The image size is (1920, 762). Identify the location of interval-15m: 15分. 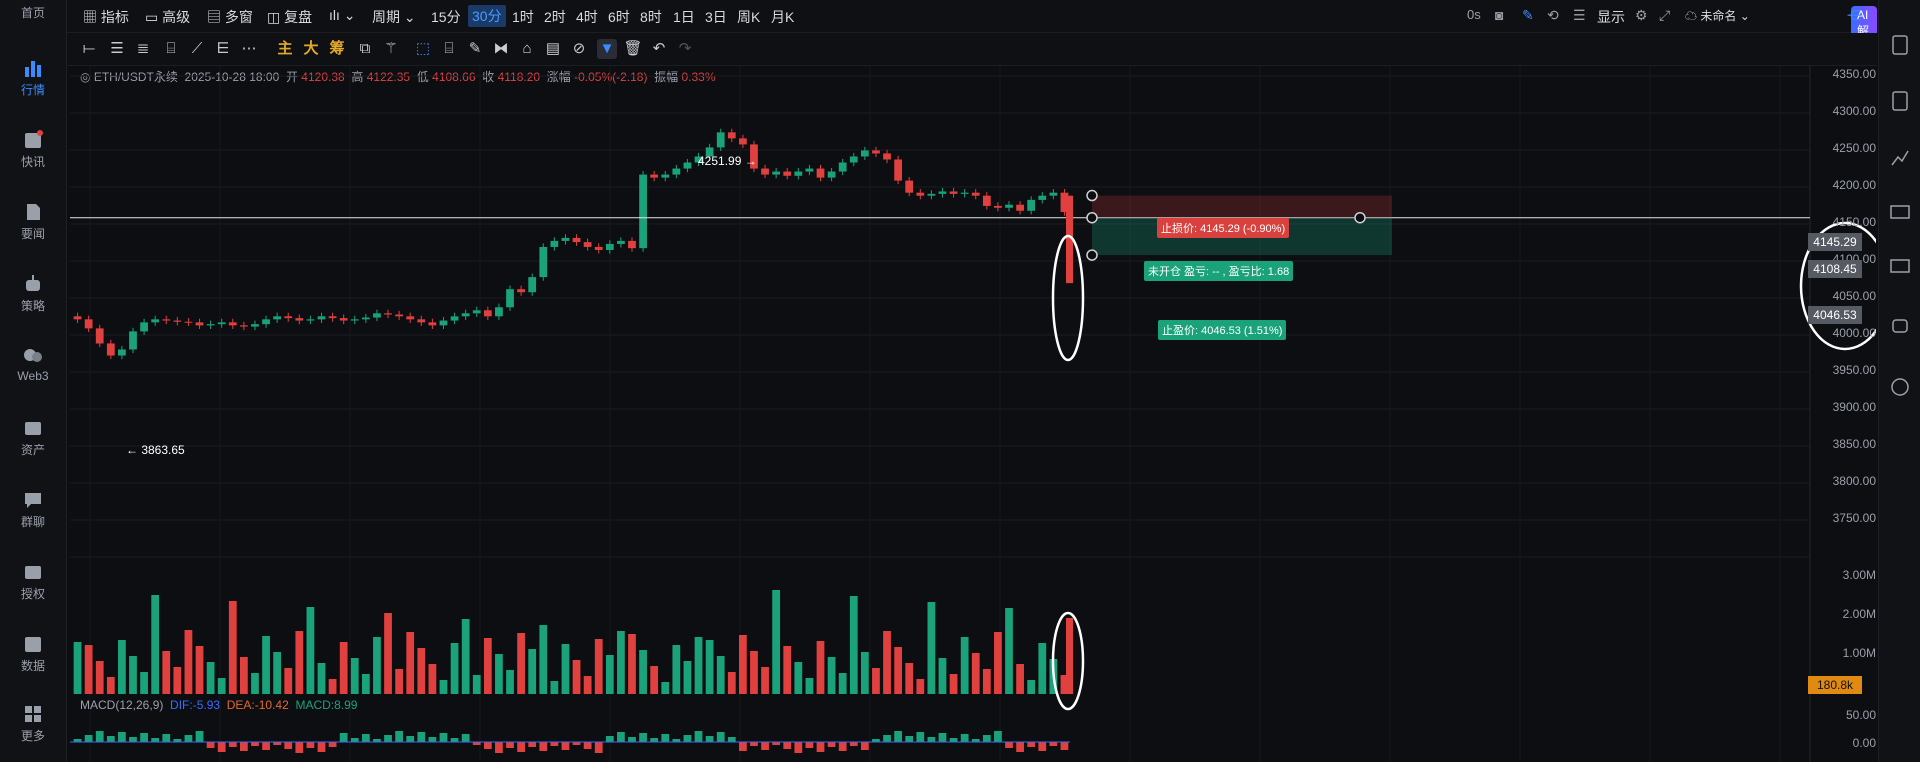
(446, 17).